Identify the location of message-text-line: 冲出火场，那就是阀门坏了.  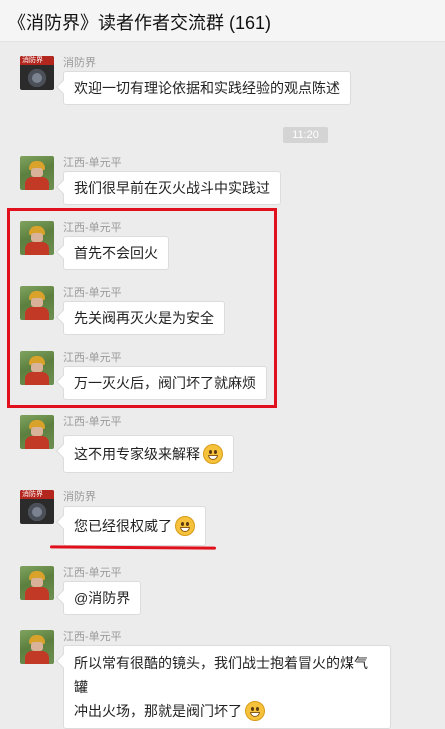
(227, 711).